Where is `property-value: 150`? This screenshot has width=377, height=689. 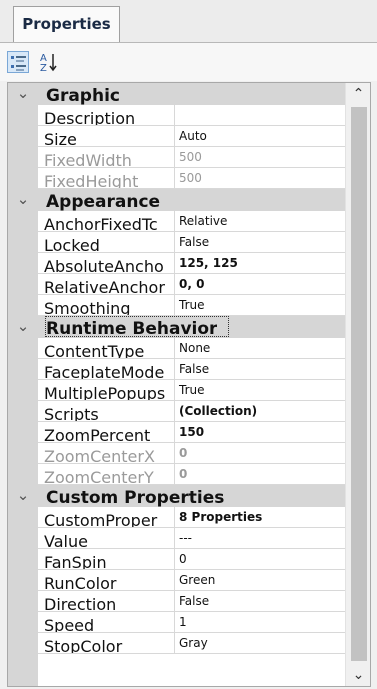
property-value: 150 is located at coordinates (260, 432).